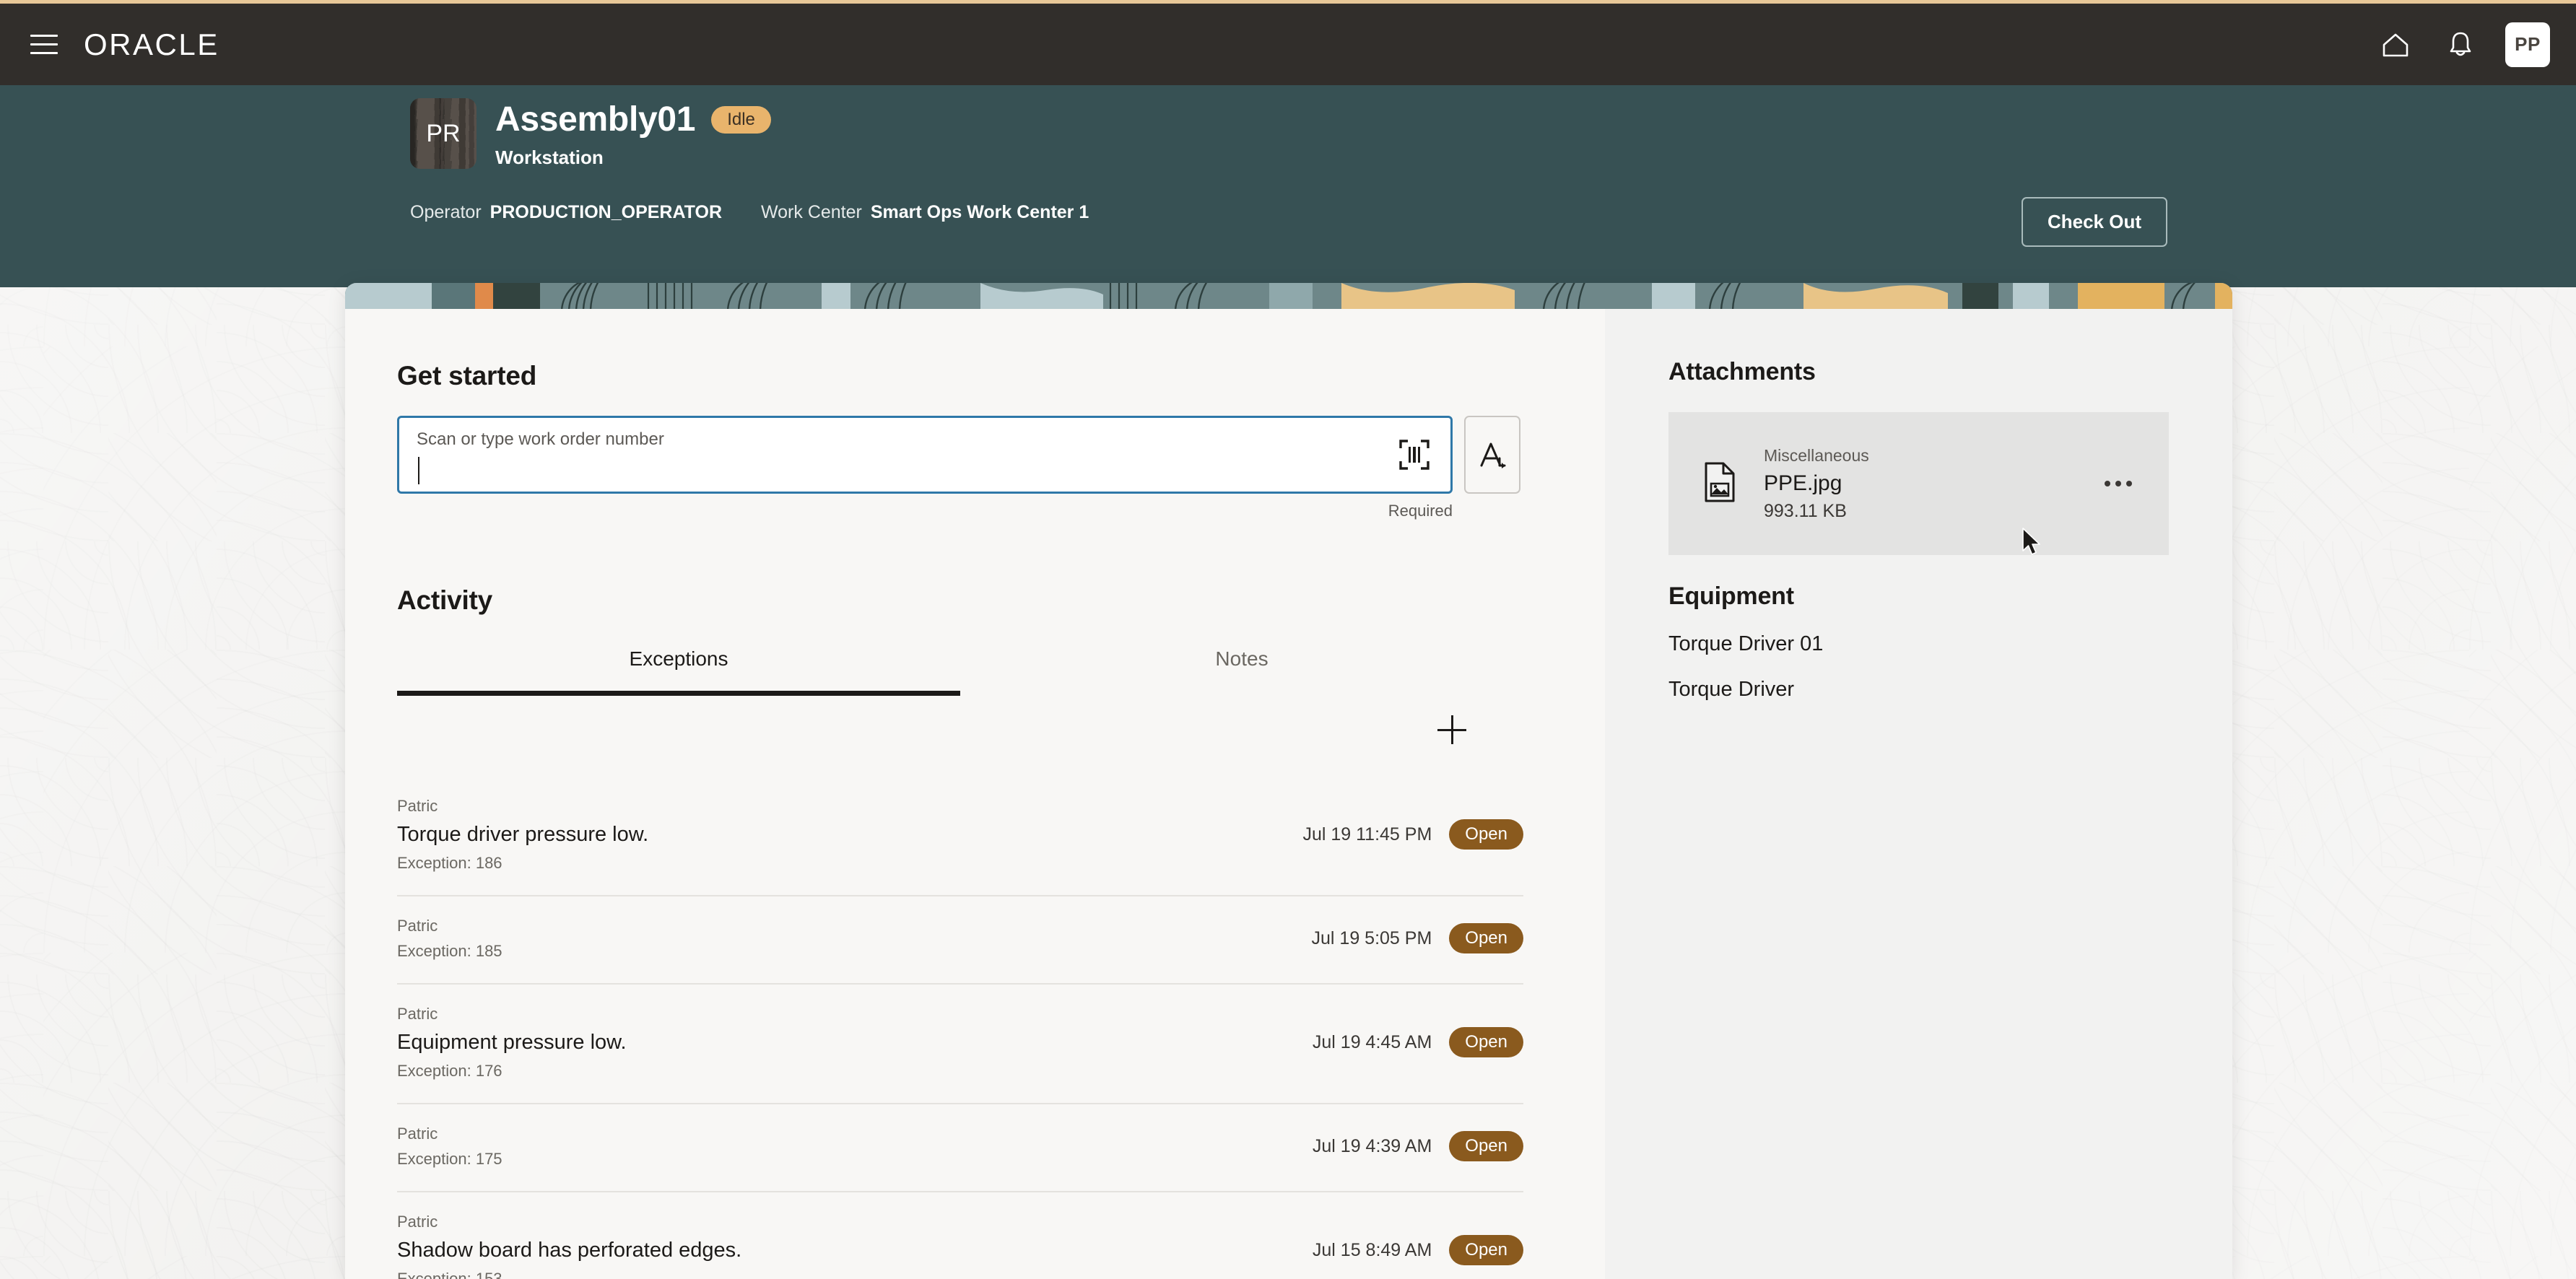 The image size is (2576, 1279). I want to click on exception-timestamp: Jul 19 5:05 PM, so click(1371, 937).